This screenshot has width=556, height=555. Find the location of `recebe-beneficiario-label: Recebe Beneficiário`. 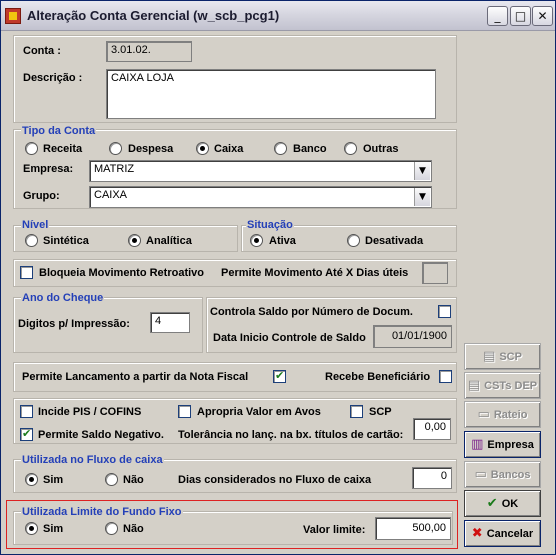

recebe-beneficiario-label: Recebe Beneficiário is located at coordinates (378, 377).